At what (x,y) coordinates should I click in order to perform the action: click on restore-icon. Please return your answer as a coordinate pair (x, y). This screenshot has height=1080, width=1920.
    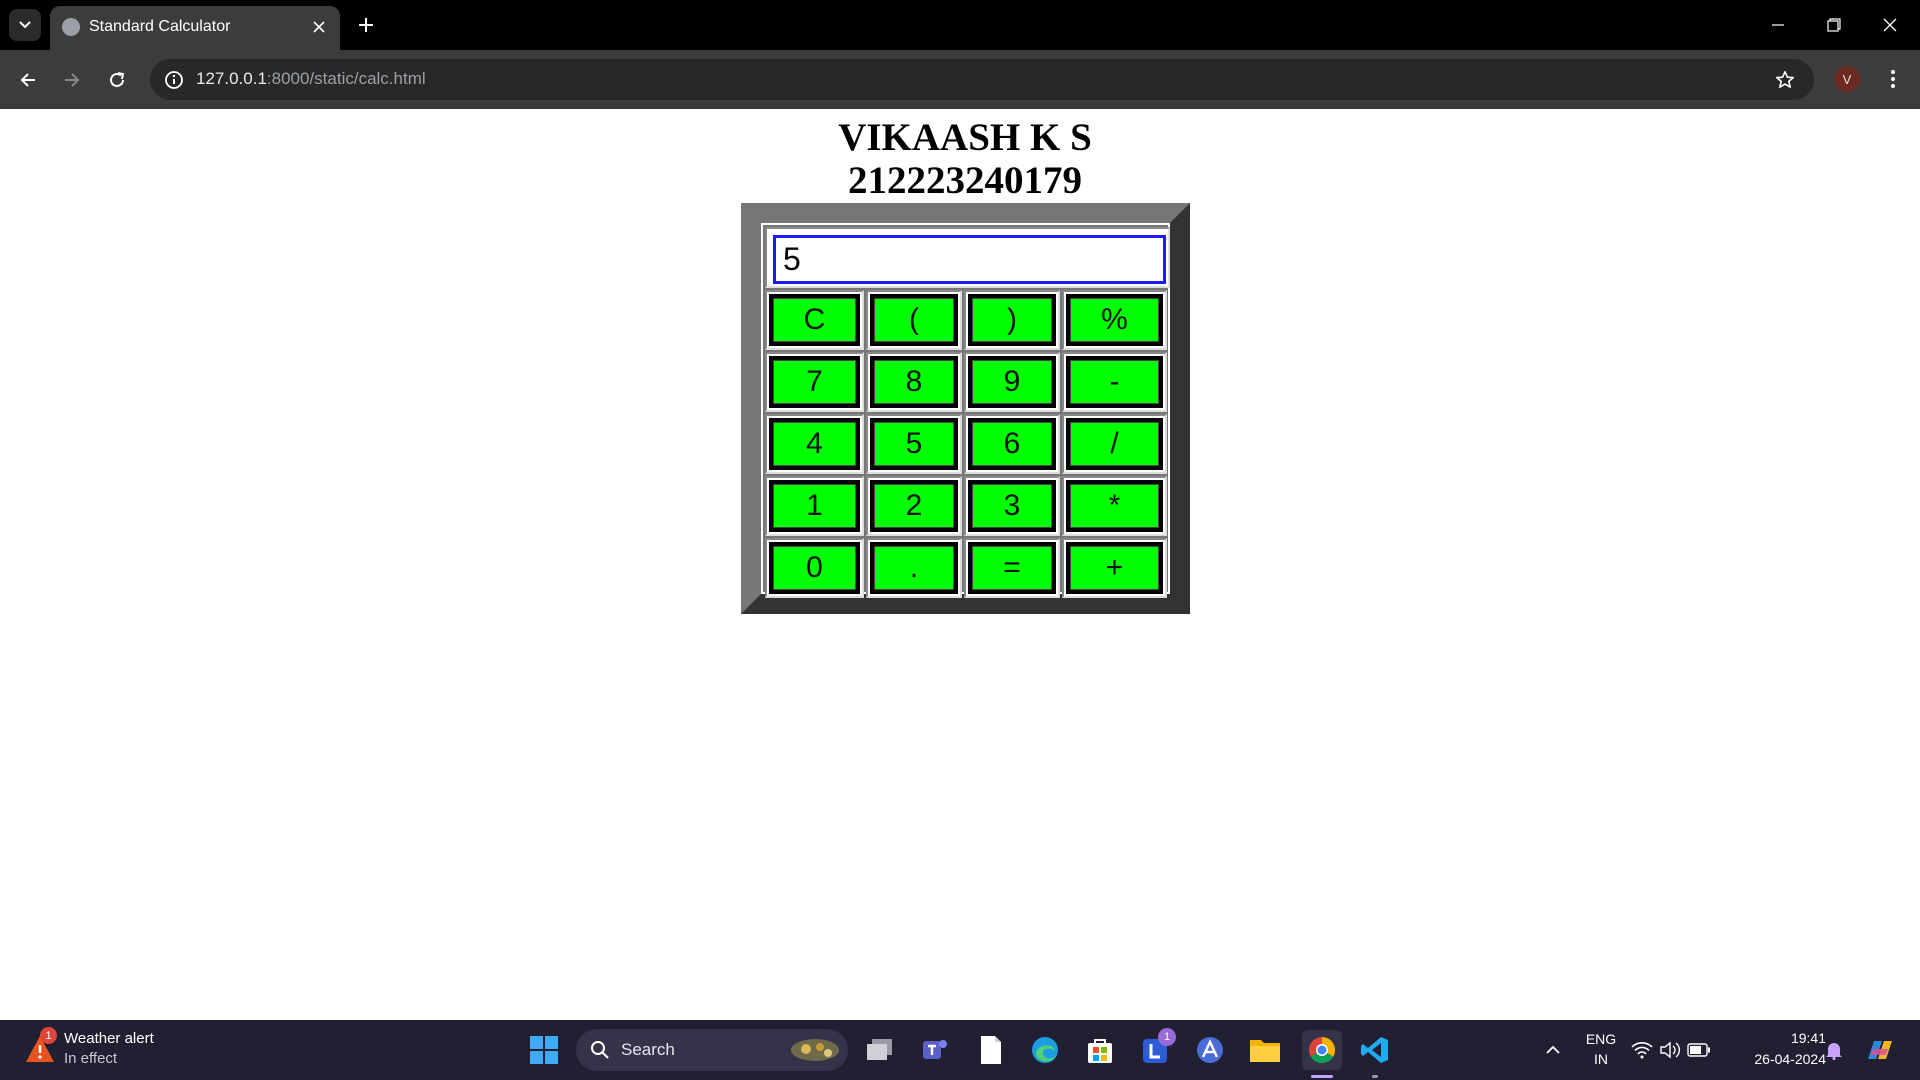
    Looking at the image, I should click on (1834, 25).